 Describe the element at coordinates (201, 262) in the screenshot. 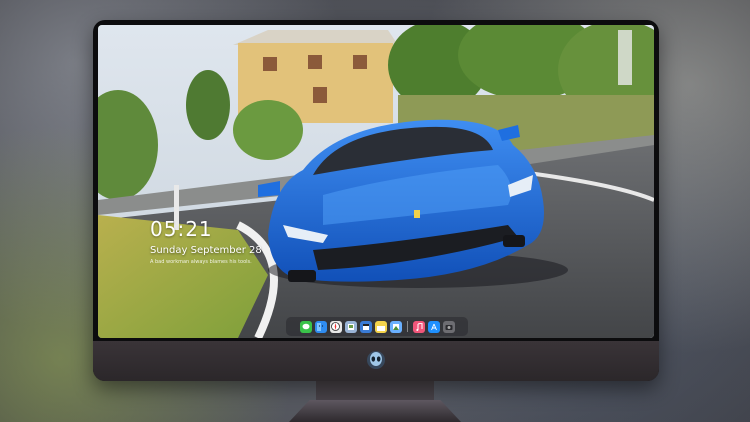

I see `lock-screen-quote: A bad workman always blames his tools.` at that location.